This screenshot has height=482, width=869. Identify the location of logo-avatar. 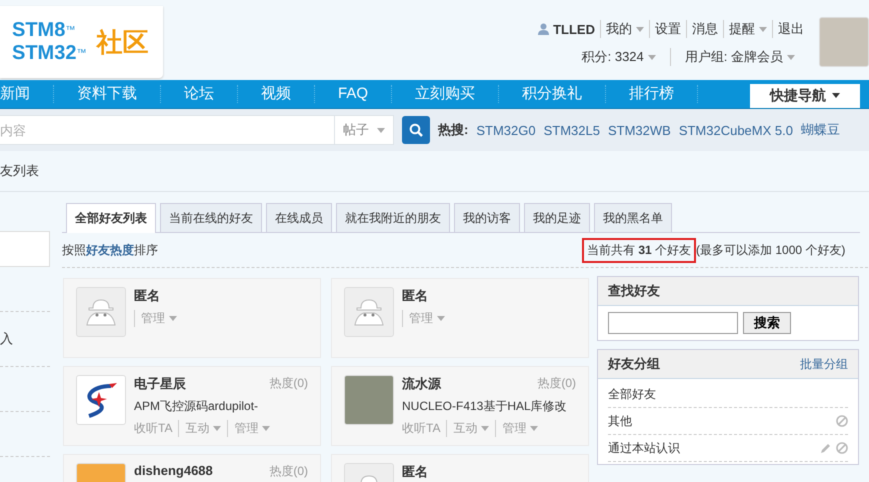
(101, 400).